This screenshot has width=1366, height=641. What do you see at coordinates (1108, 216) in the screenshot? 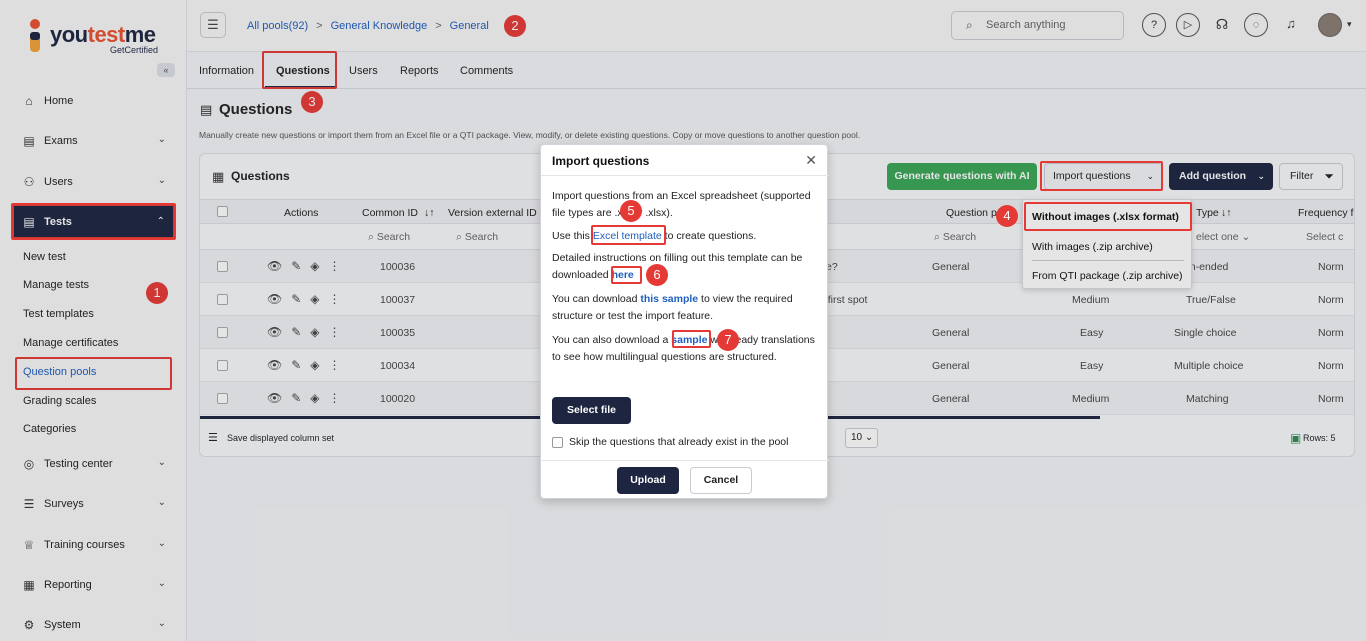
I see `highlight-without-images` at bounding box center [1108, 216].